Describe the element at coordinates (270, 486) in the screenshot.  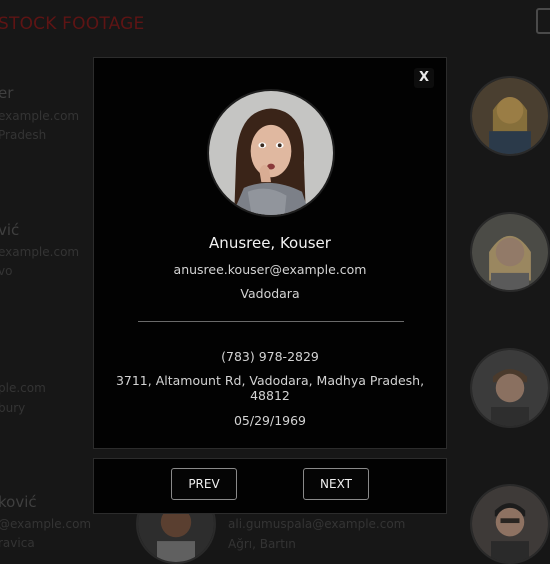
I see `modal-footer: PREV NEXT` at that location.